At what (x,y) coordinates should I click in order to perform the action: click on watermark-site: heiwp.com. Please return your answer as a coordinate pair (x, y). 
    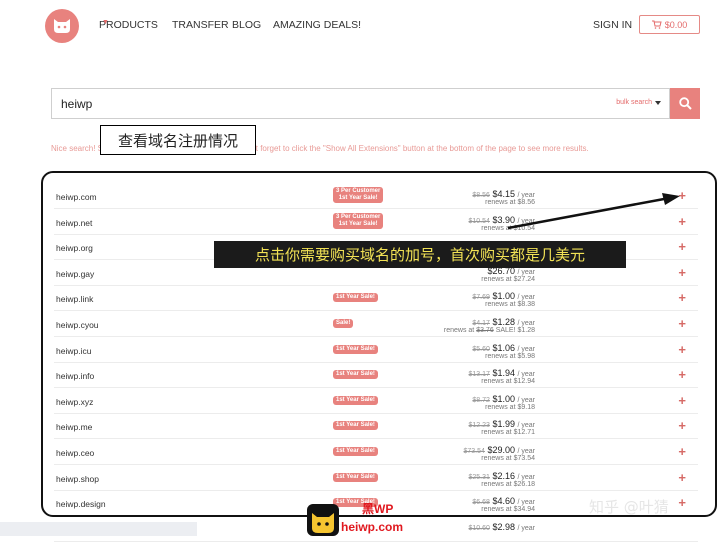
    Looking at the image, I should click on (372, 527).